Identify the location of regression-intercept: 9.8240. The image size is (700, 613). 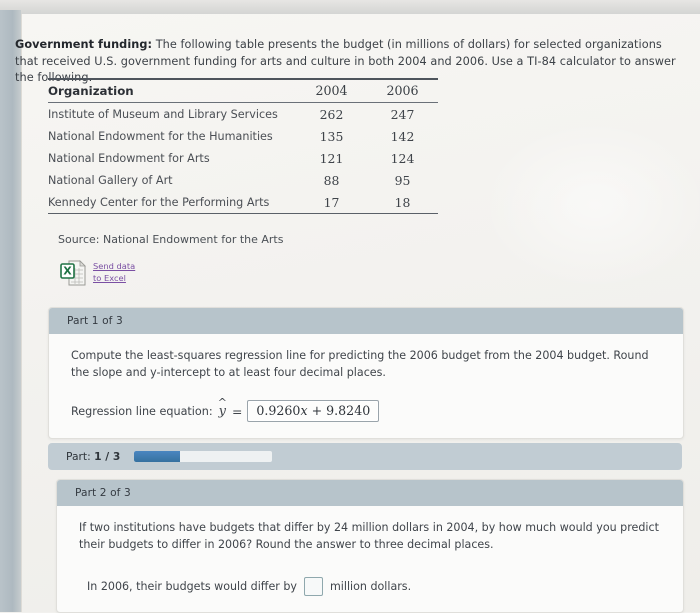
(348, 410).